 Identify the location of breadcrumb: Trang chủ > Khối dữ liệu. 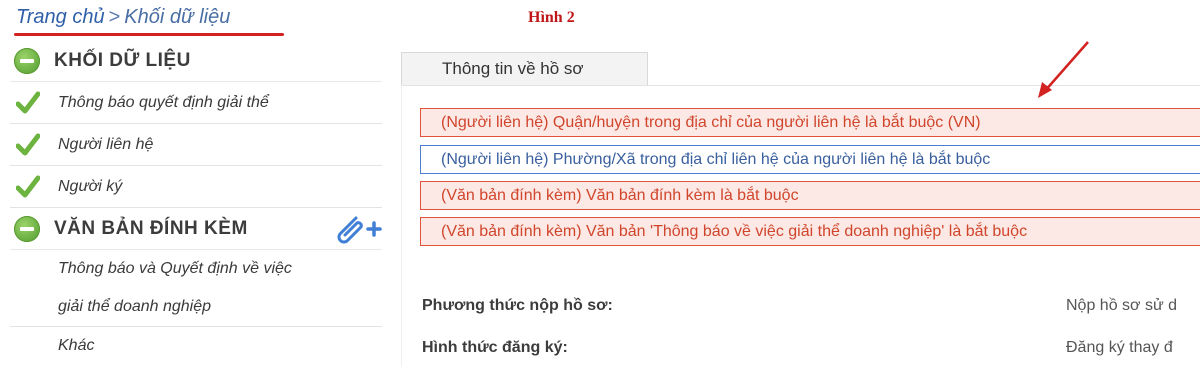
(123, 17).